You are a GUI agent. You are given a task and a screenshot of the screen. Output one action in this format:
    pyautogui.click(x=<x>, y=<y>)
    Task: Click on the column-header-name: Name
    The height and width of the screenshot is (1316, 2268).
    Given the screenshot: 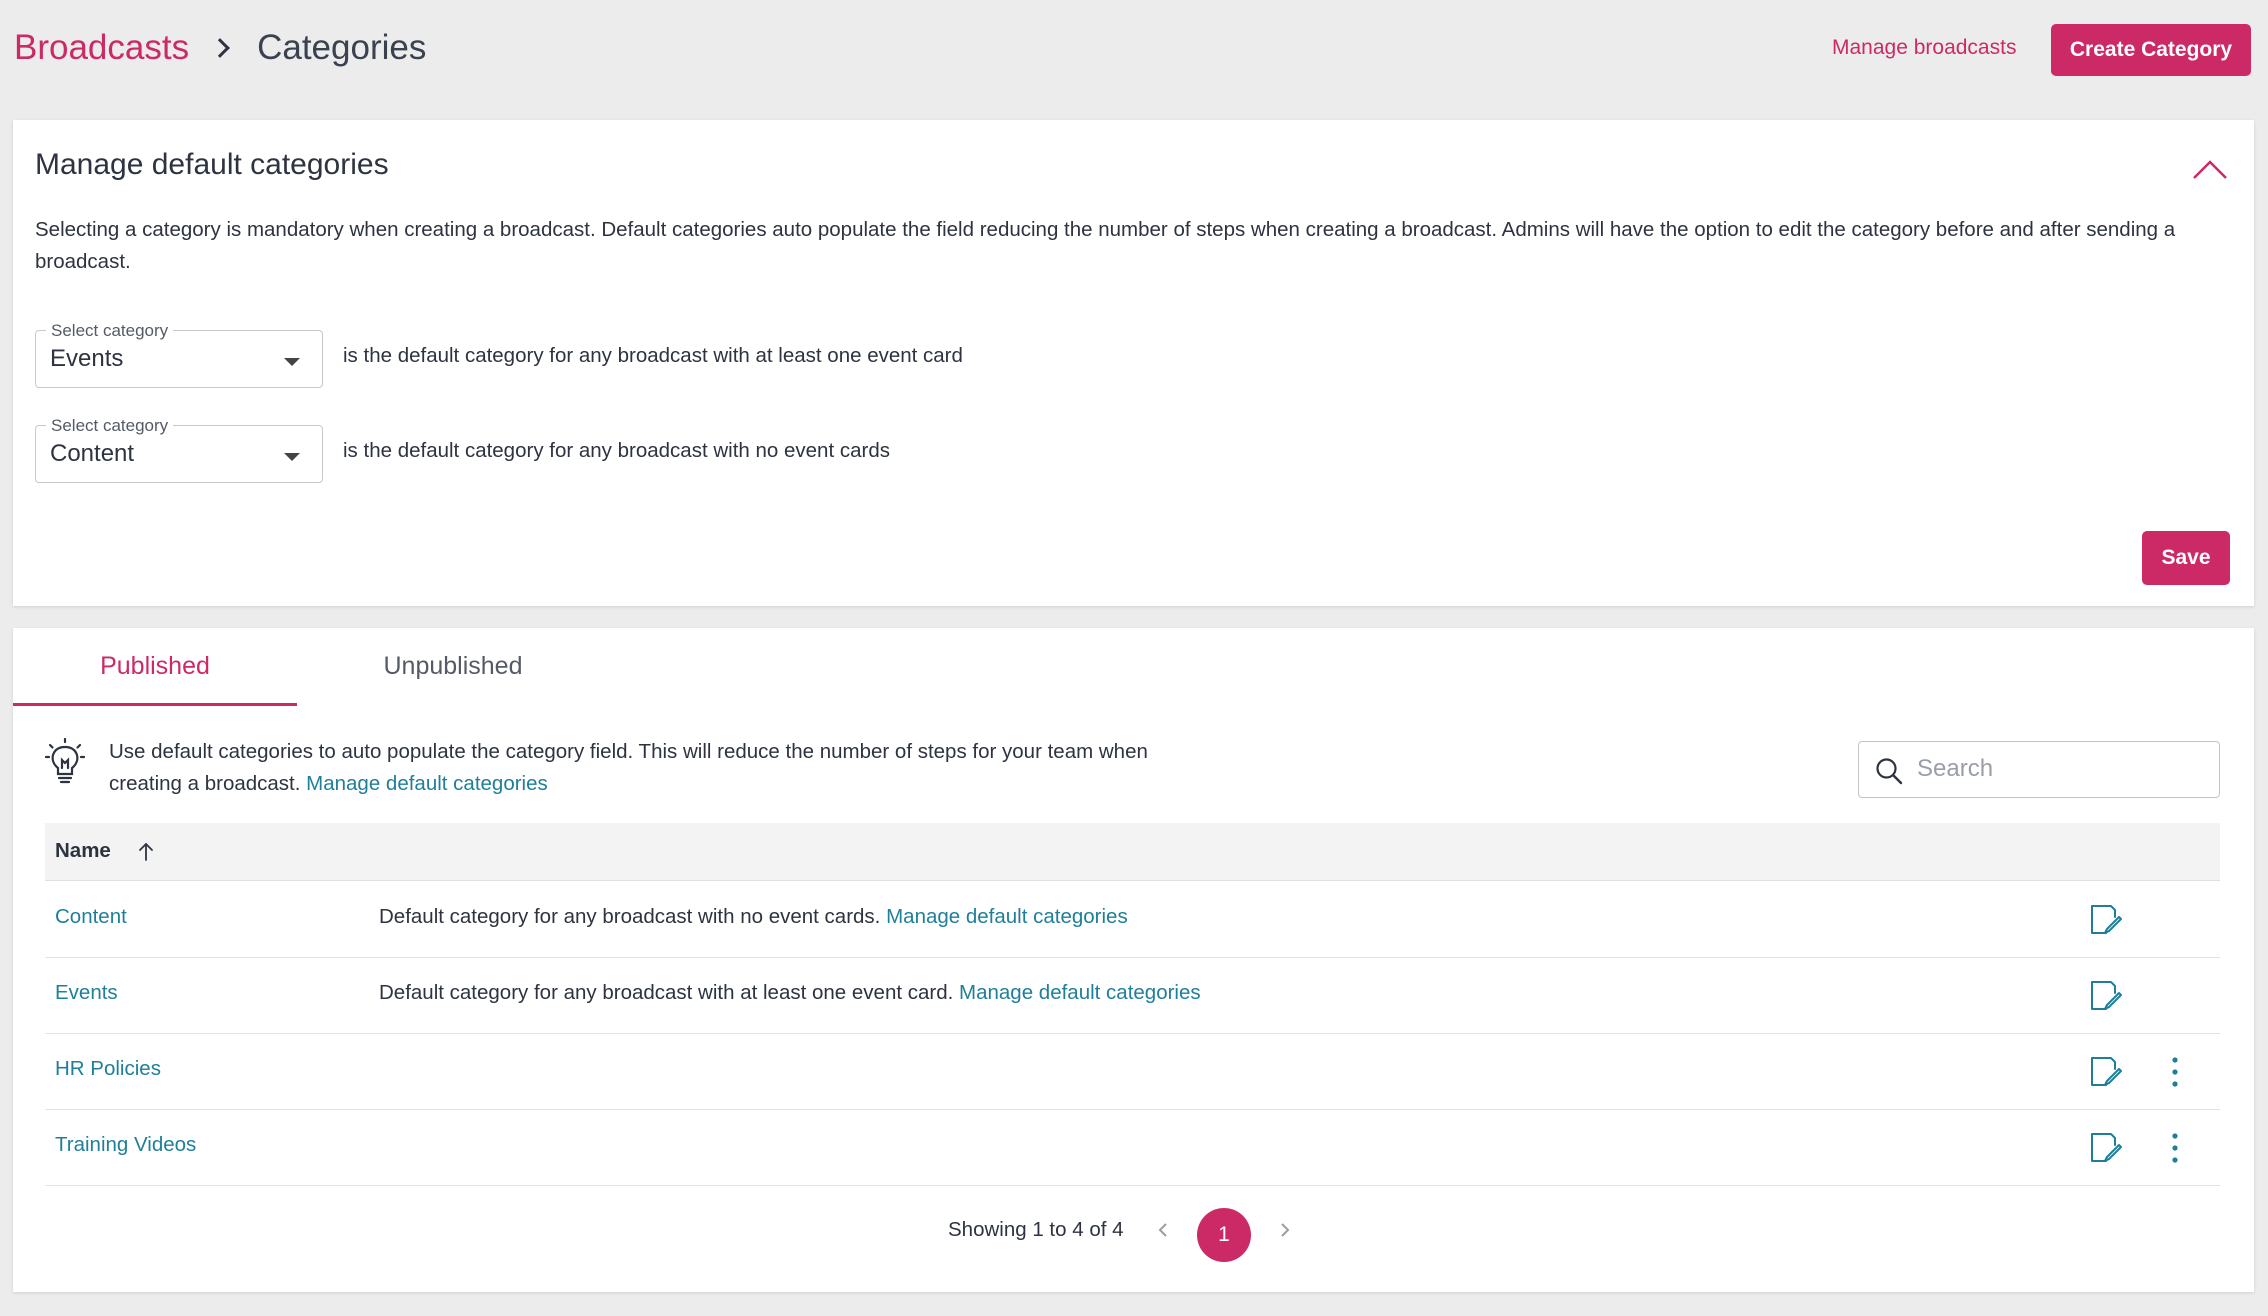 What is the action you would take?
    pyautogui.click(x=83, y=851)
    